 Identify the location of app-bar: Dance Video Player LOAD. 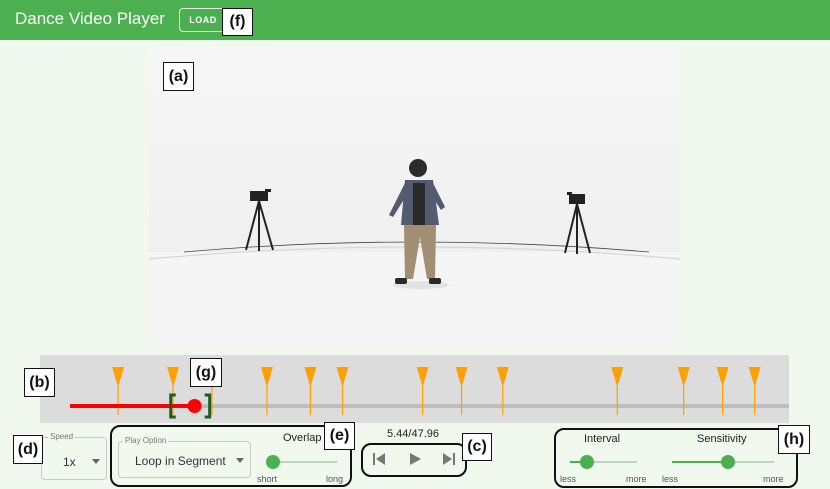
(415, 20).